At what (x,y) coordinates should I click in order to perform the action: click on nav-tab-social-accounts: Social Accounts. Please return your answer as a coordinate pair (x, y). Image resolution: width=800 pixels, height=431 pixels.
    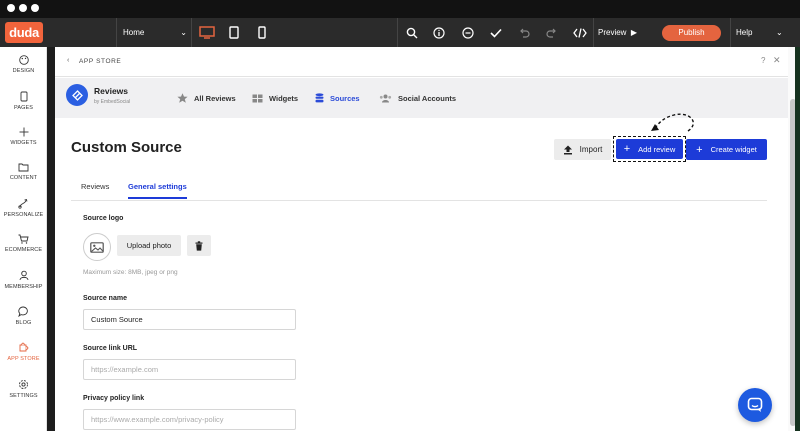
    Looking at the image, I should click on (417, 98).